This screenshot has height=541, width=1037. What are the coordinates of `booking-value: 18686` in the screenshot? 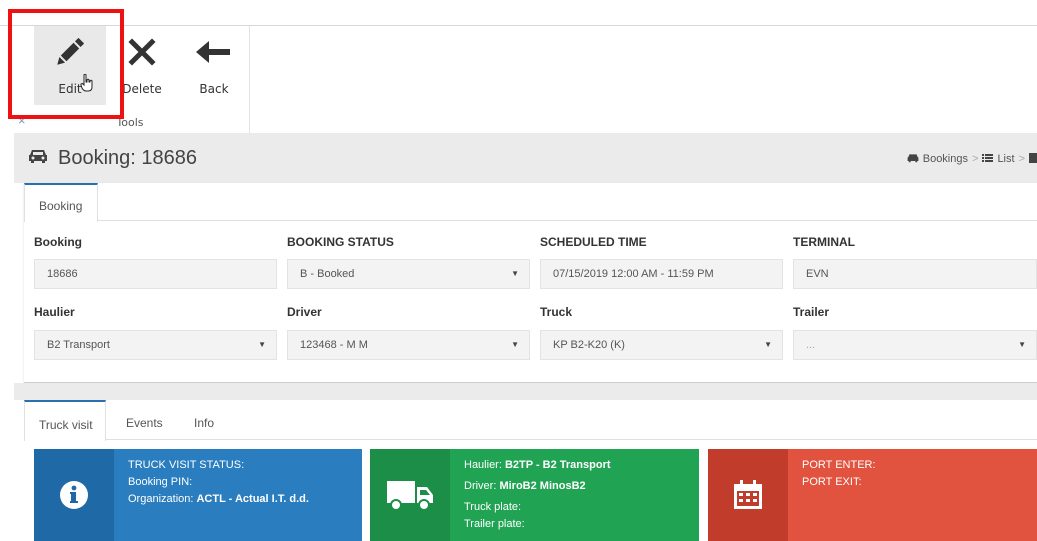 It's located at (62, 274).